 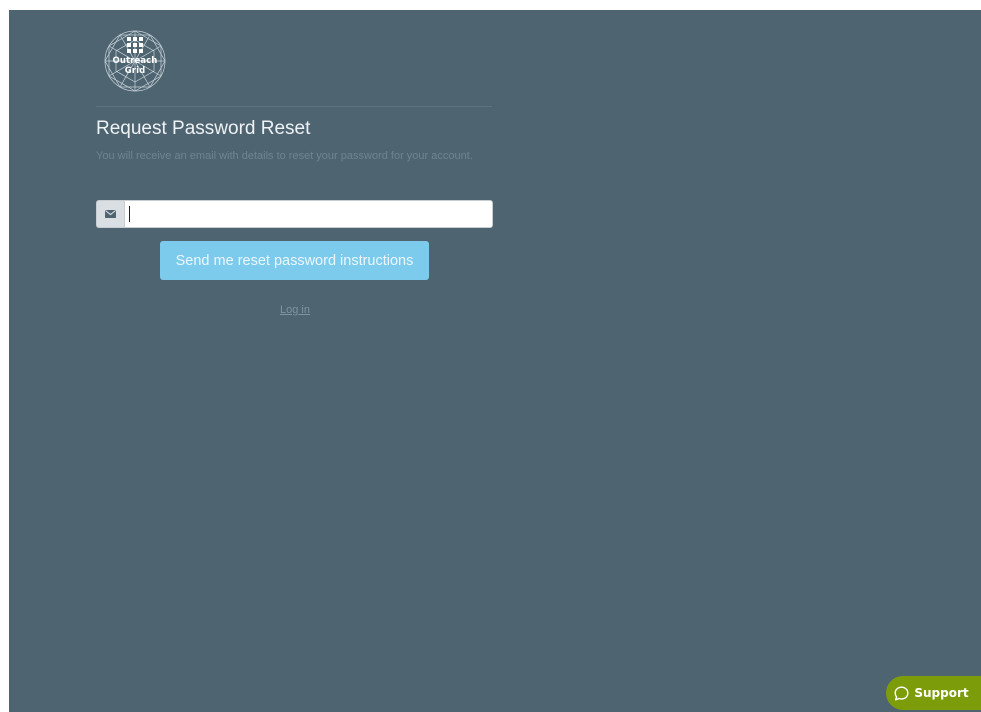 I want to click on send-reset-instructions-button: Send me reset password instructions, so click(x=294, y=260).